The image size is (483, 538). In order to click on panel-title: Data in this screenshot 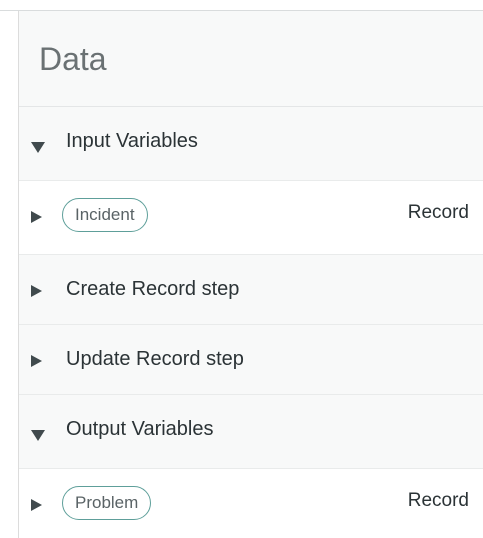, I will do `click(73, 59)`.